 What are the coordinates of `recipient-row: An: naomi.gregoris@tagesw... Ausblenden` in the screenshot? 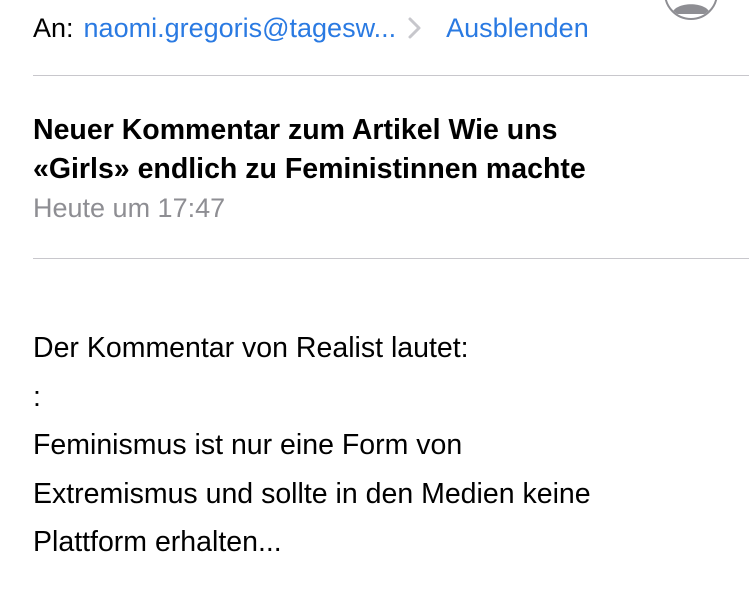 It's located at (391, 28).